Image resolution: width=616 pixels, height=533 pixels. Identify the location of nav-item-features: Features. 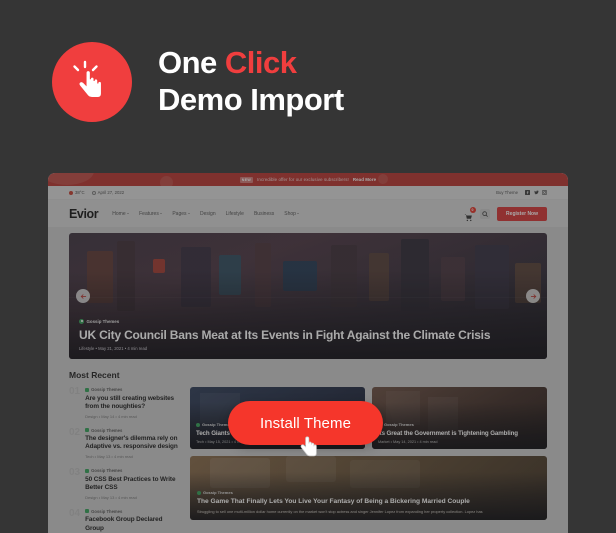
(151, 213).